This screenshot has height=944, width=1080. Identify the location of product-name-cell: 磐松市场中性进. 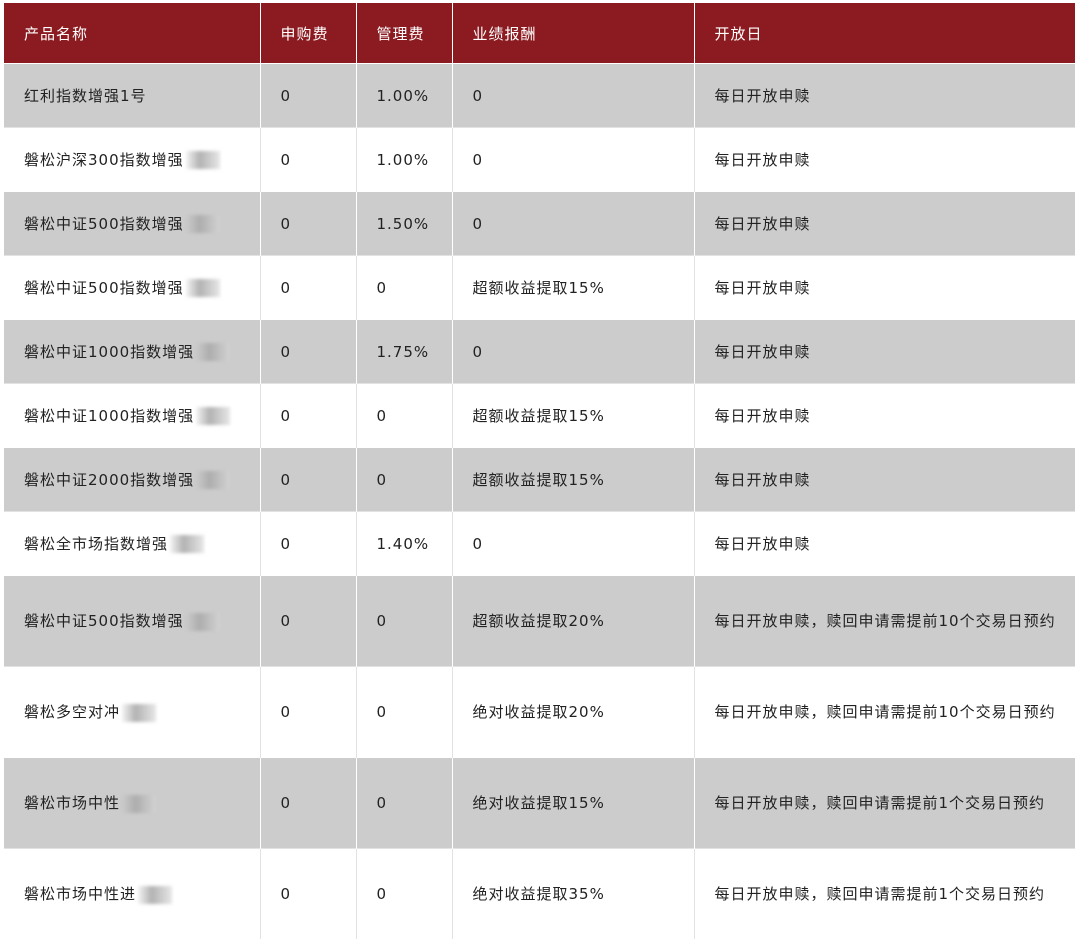
(132, 893).